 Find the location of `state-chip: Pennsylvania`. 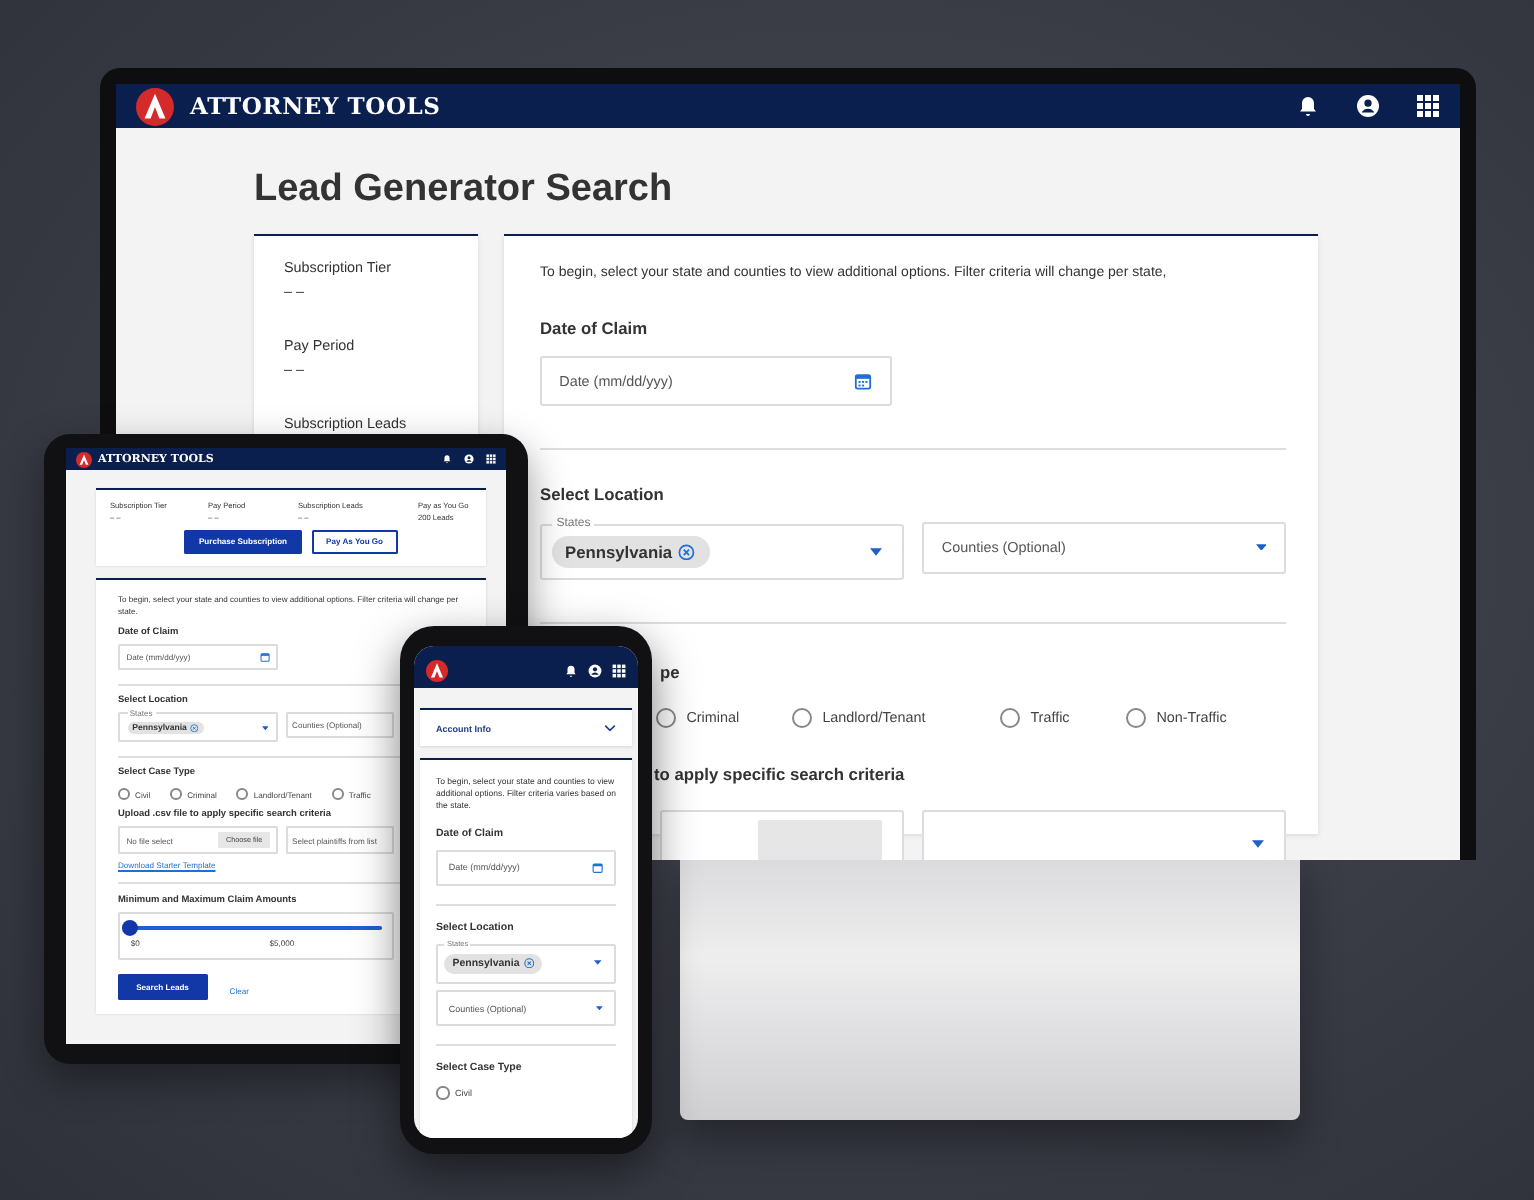

state-chip: Pennsylvania is located at coordinates (630, 552).